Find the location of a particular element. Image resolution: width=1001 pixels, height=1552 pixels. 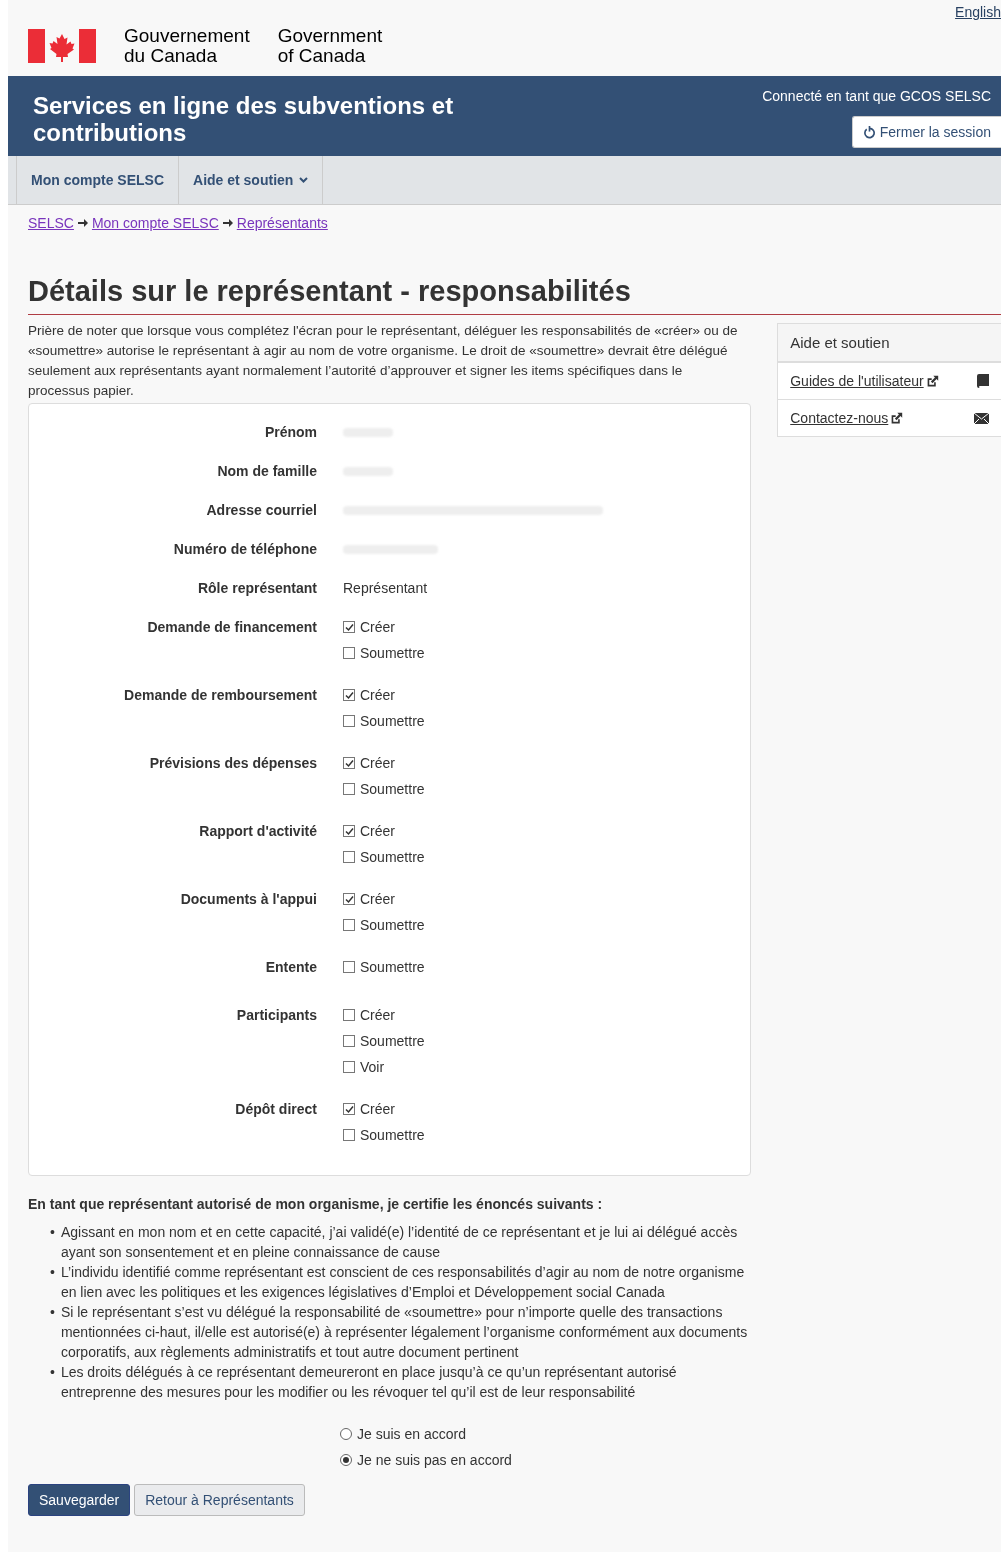

breadcrumb-link: Mon compte SELSC is located at coordinates (155, 223).